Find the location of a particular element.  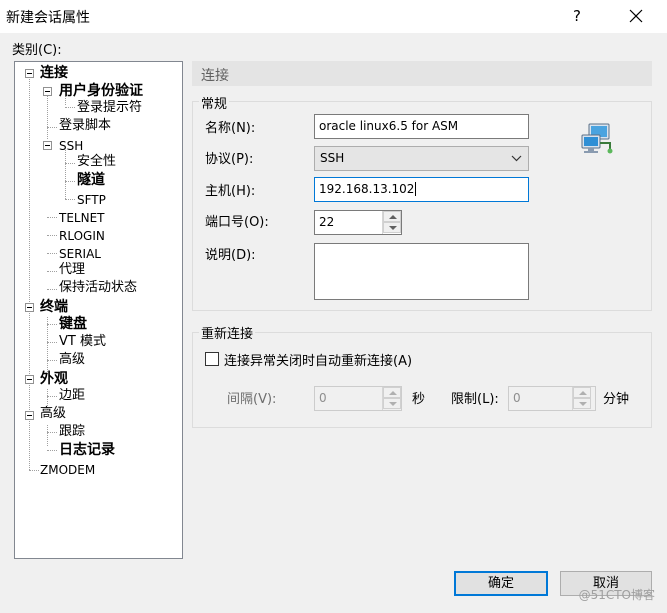

tree-item-rlogin: RLOGIN is located at coordinates (82, 236).